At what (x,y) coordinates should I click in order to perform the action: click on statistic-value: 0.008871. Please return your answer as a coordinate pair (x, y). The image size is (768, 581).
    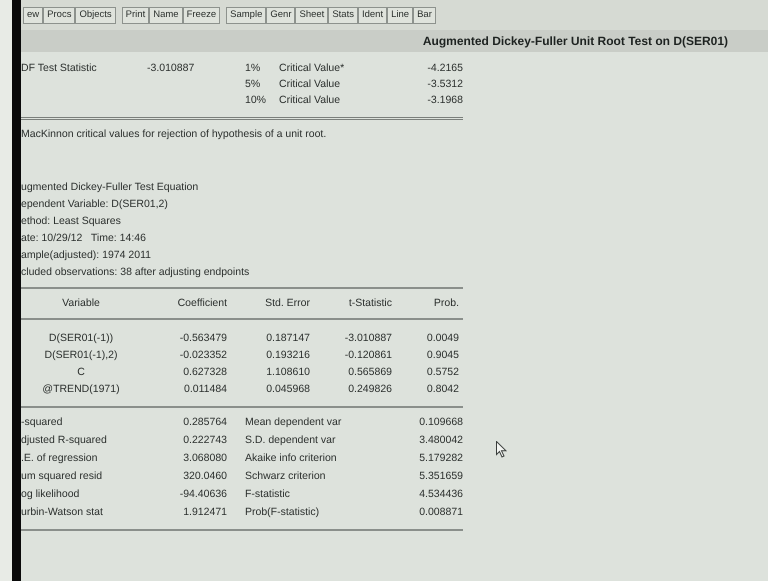
    Looking at the image, I should click on (441, 512).